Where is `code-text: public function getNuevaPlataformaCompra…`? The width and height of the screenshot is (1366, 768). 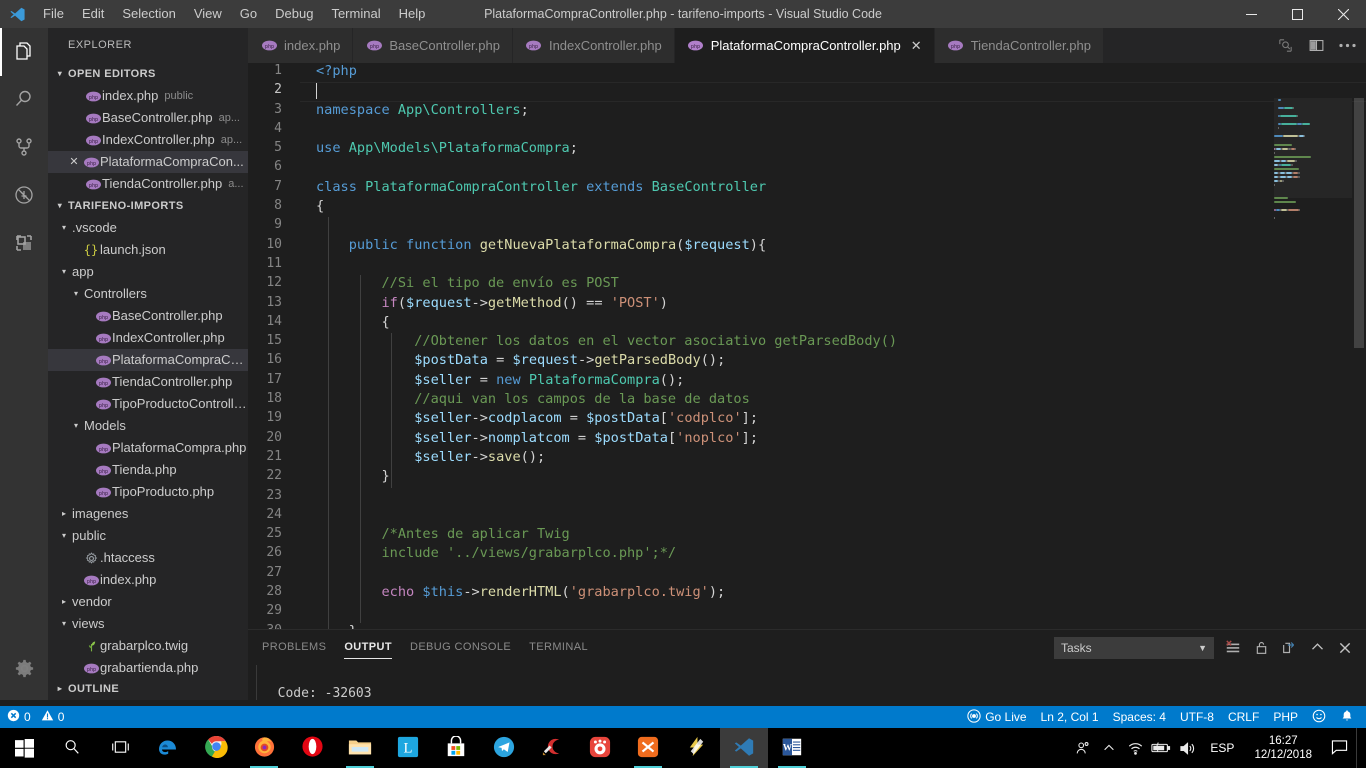
code-text: public function getNuevaPlataformaCompra… is located at coordinates (533, 246).